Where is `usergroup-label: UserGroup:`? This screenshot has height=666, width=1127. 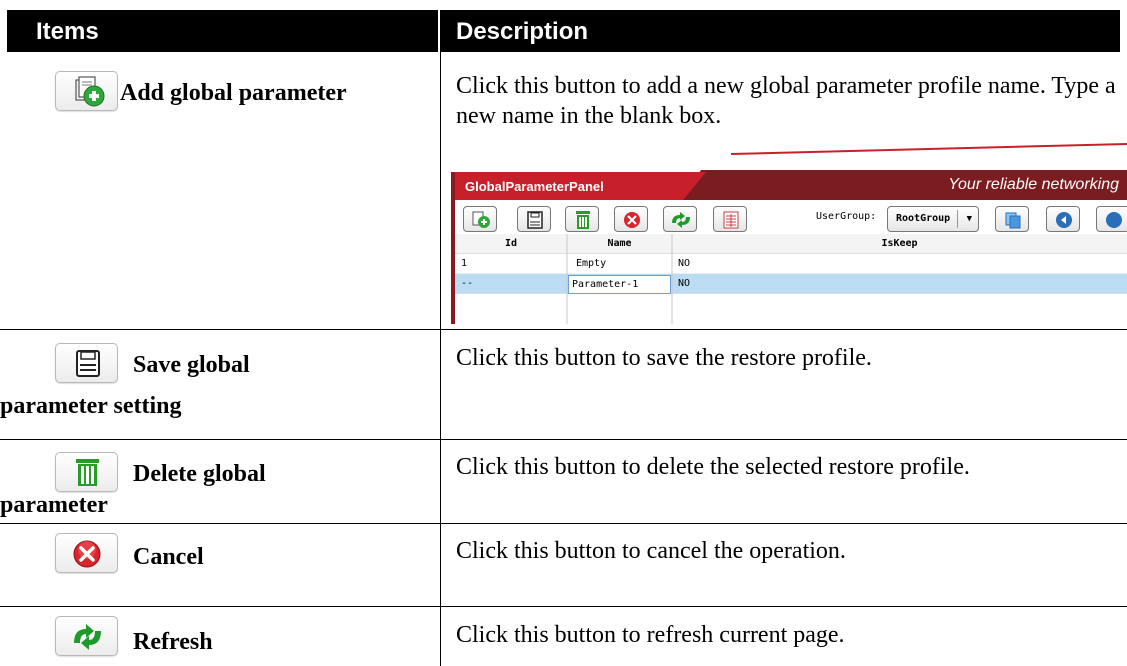 usergroup-label: UserGroup: is located at coordinates (846, 216).